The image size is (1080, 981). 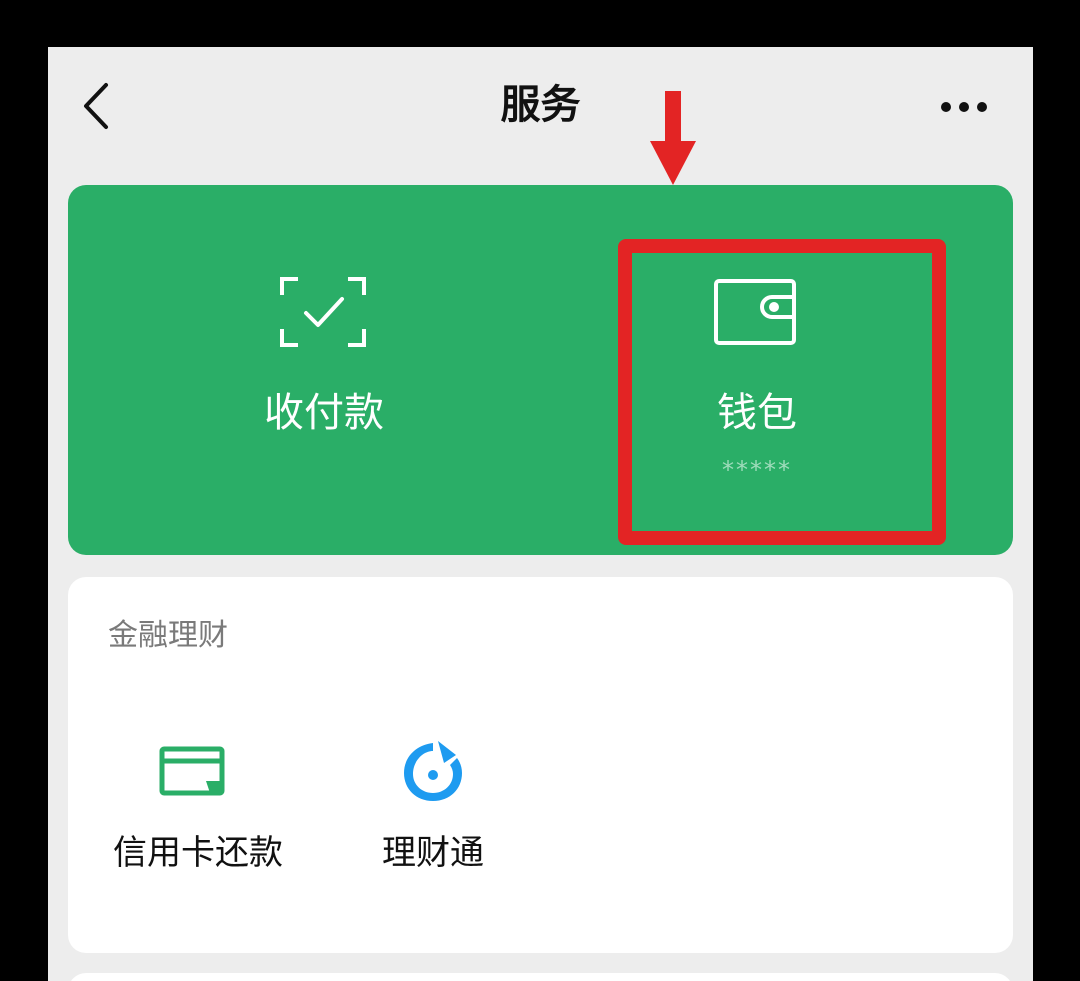 What do you see at coordinates (198, 853) in the screenshot?
I see `credit-card-repay-label: 信用卡还款` at bounding box center [198, 853].